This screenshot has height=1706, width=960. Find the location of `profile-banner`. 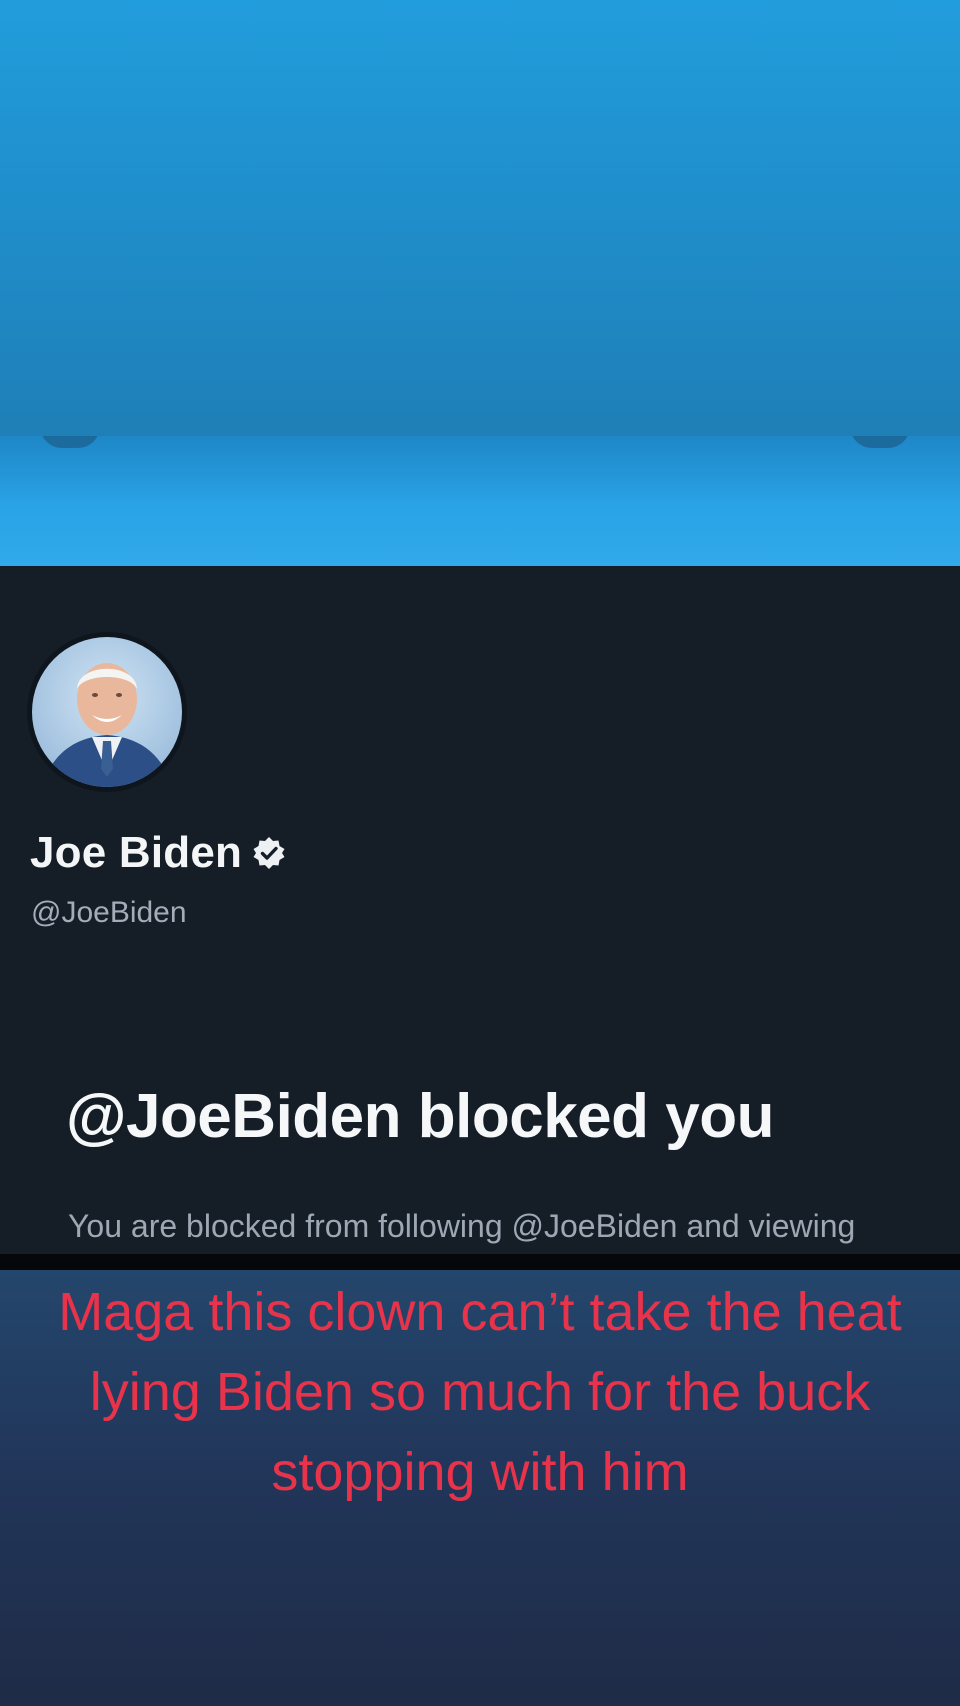

profile-banner is located at coordinates (480, 501).